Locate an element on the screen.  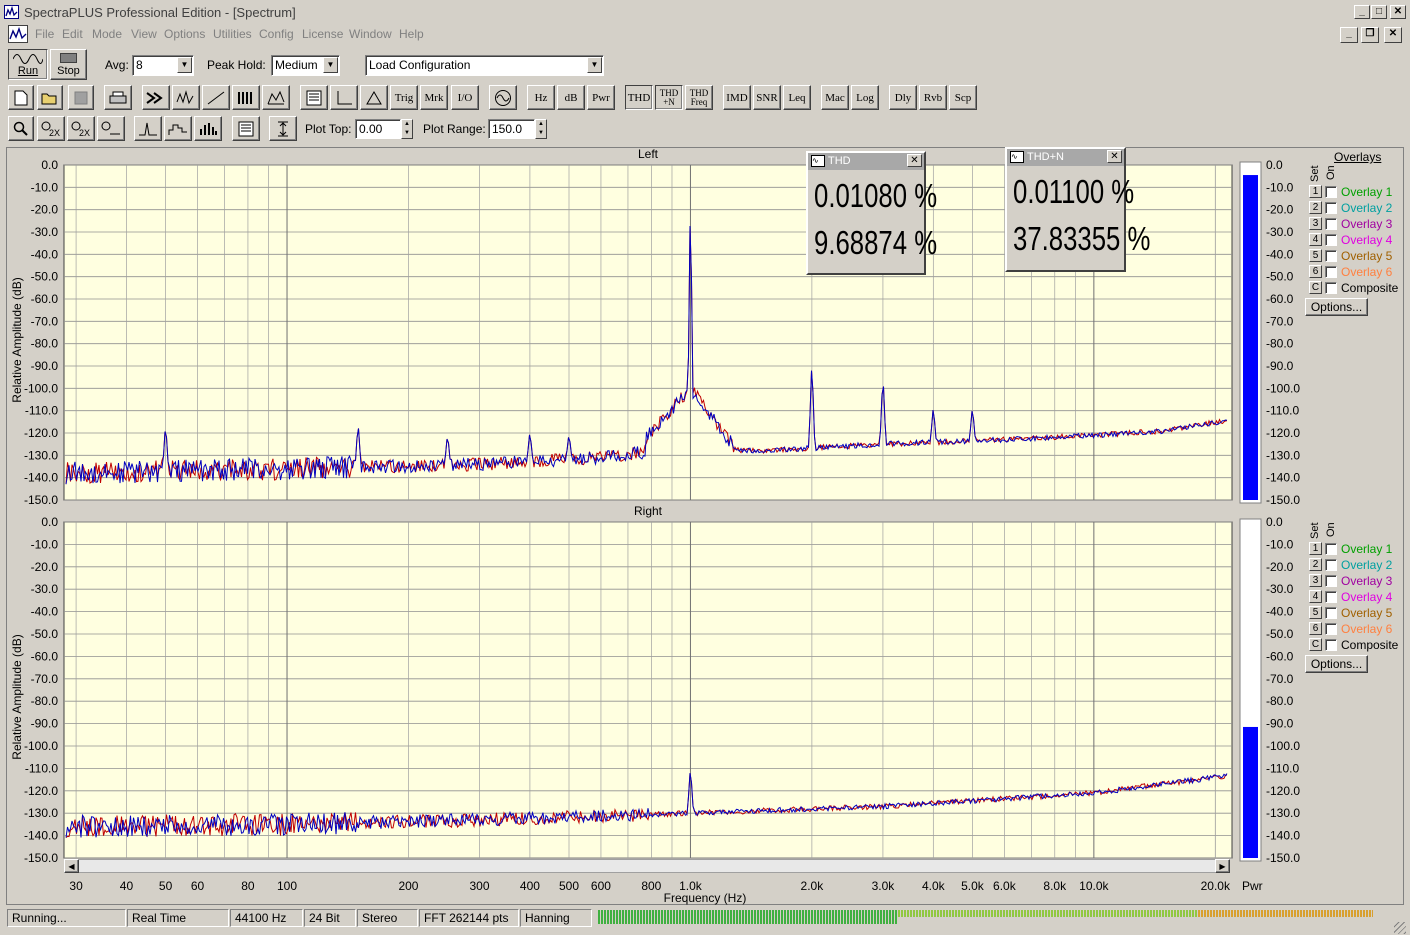
overlay-set-header-bottom: Set is located at coordinates (1315, 530).